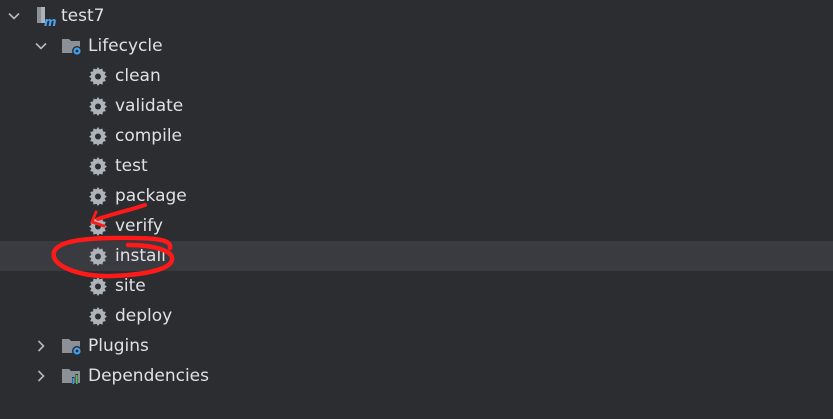 Image resolution: width=833 pixels, height=419 pixels. What do you see at coordinates (140, 256) in the screenshot?
I see `goal-label: install` at bounding box center [140, 256].